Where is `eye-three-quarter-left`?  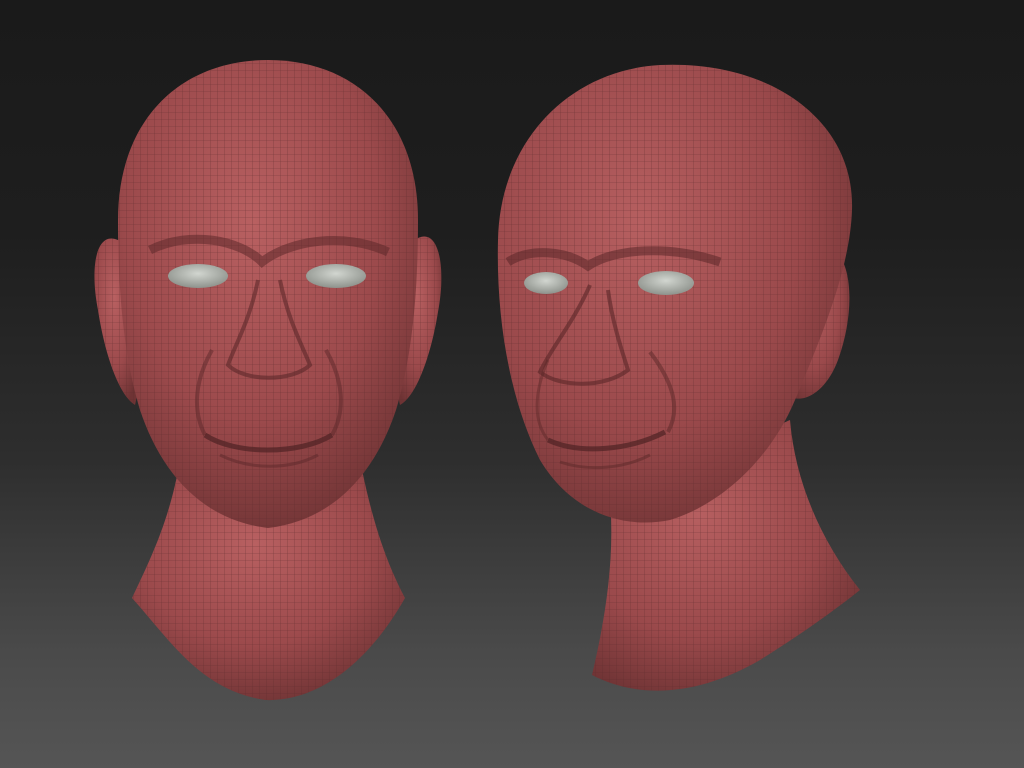 eye-three-quarter-left is located at coordinates (546, 283).